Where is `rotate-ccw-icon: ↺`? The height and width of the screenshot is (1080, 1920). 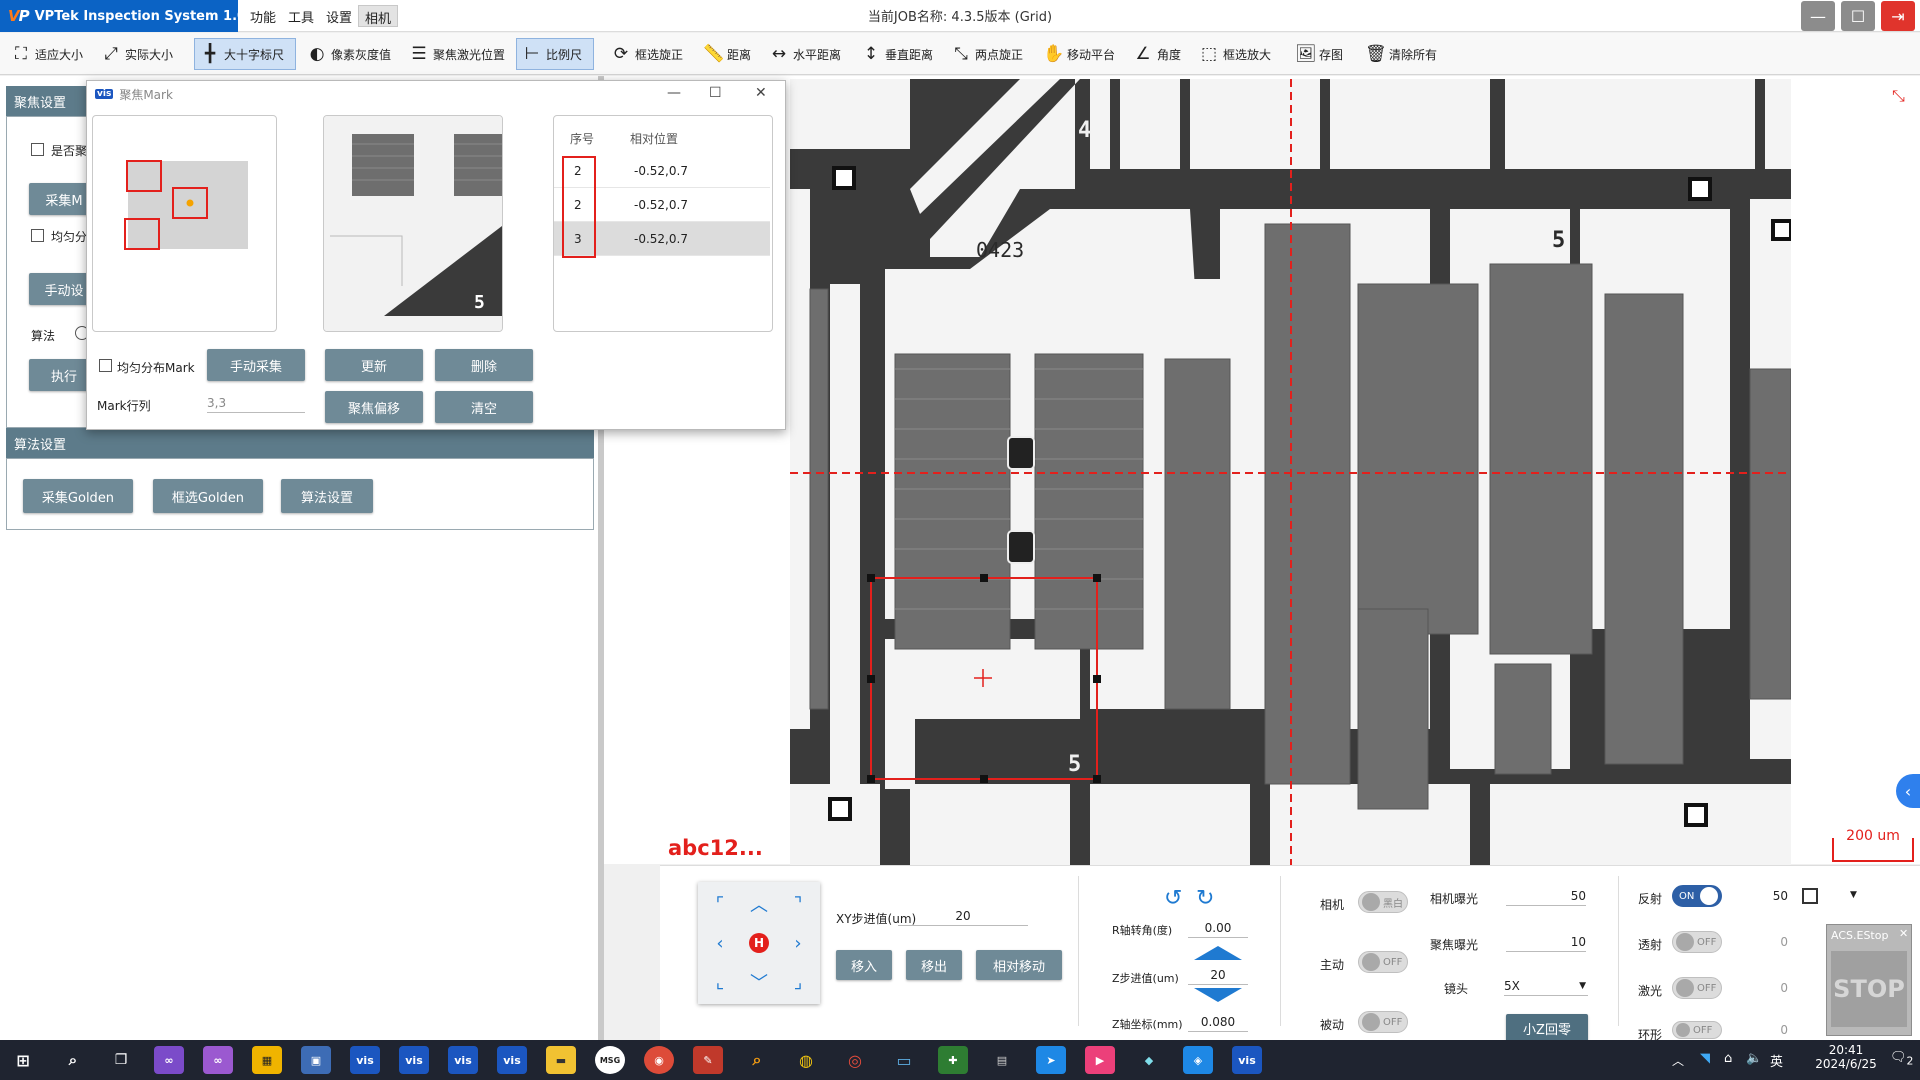
rotate-ccw-icon: ↺ is located at coordinates (1173, 898).